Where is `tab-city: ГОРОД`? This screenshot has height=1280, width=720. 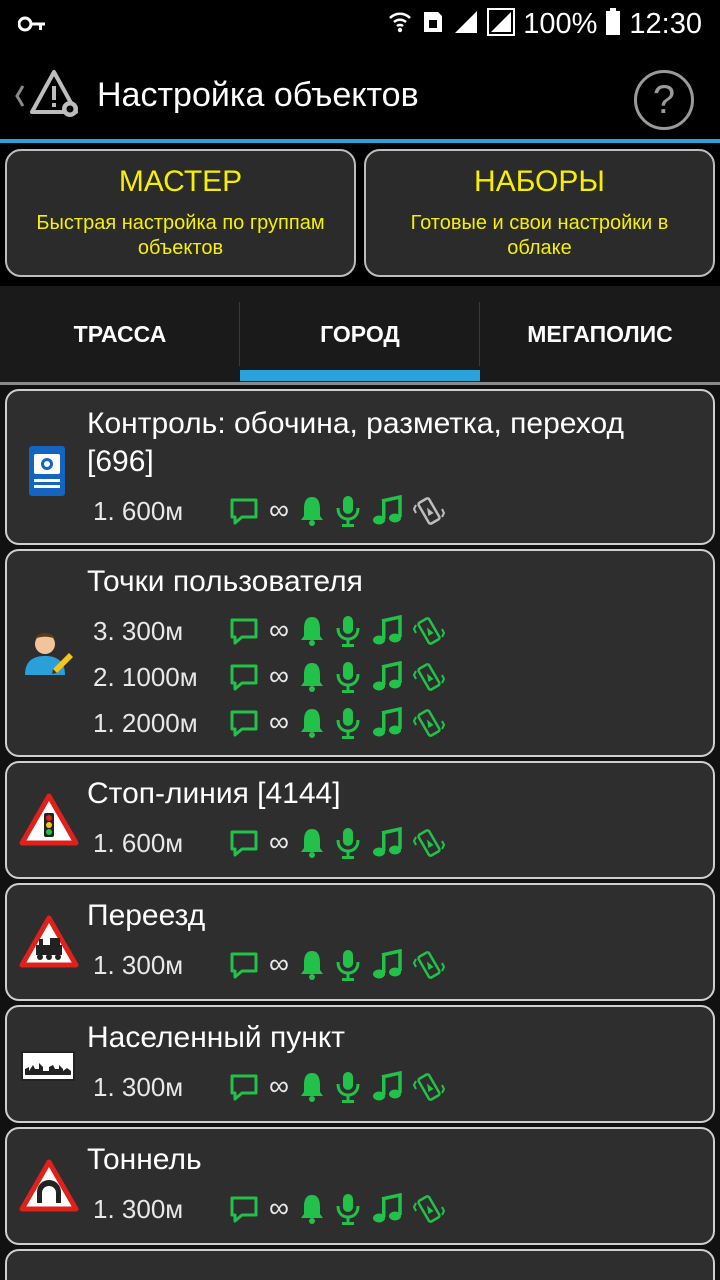
tab-city: ГОРОД is located at coordinates (360, 334).